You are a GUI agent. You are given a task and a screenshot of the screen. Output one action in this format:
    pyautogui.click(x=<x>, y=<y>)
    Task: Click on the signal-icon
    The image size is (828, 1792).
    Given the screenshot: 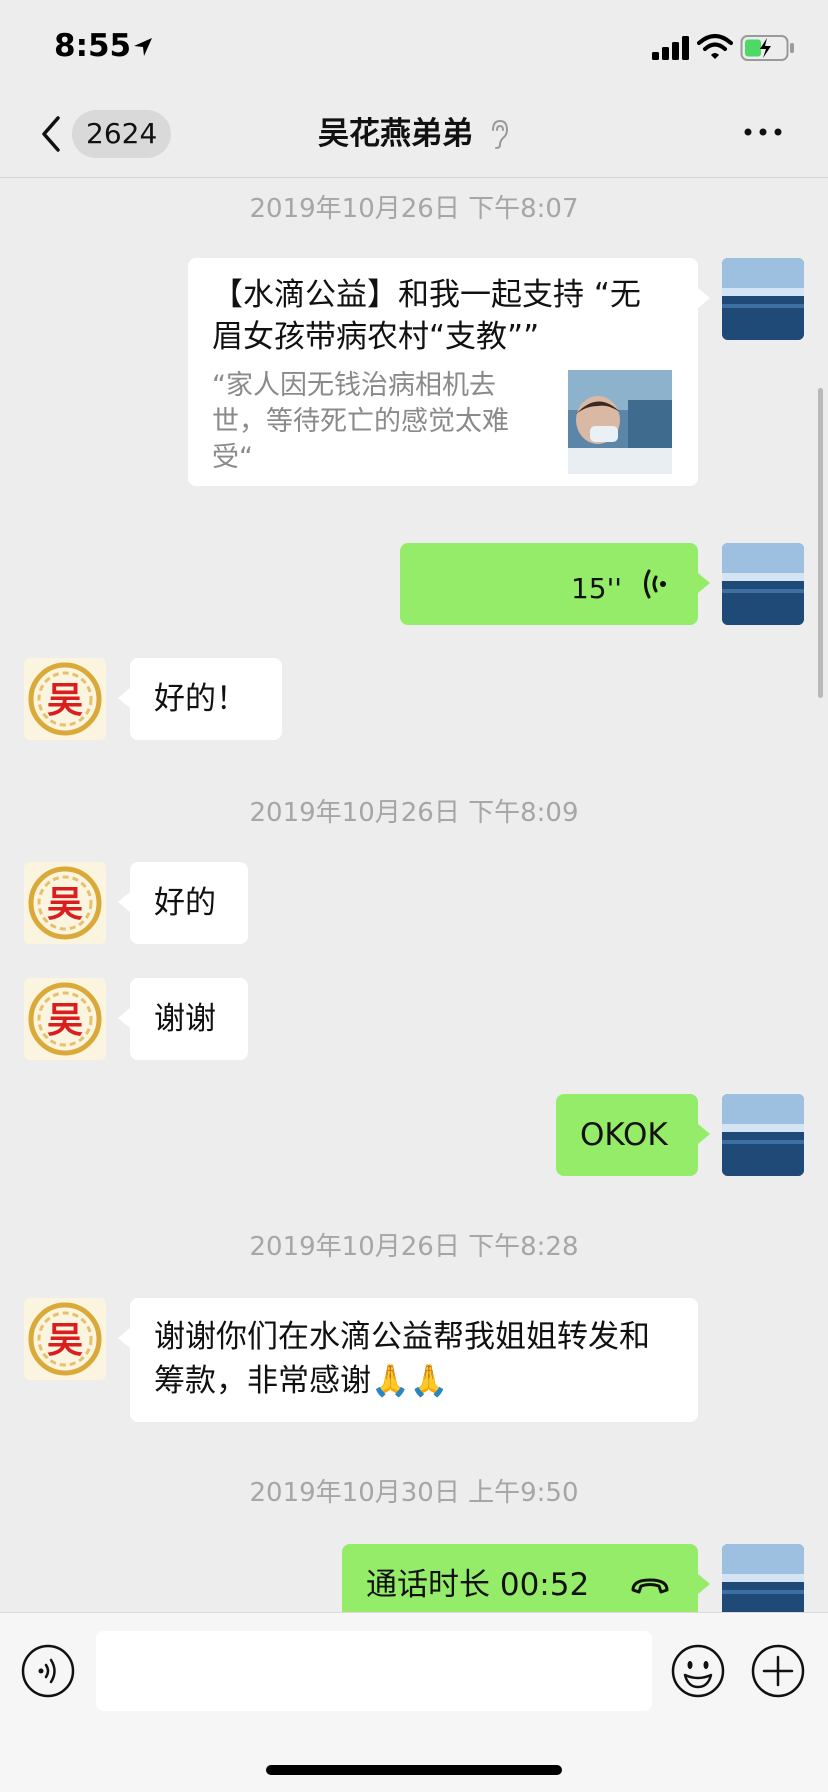 What is the action you would take?
    pyautogui.click(x=670, y=48)
    